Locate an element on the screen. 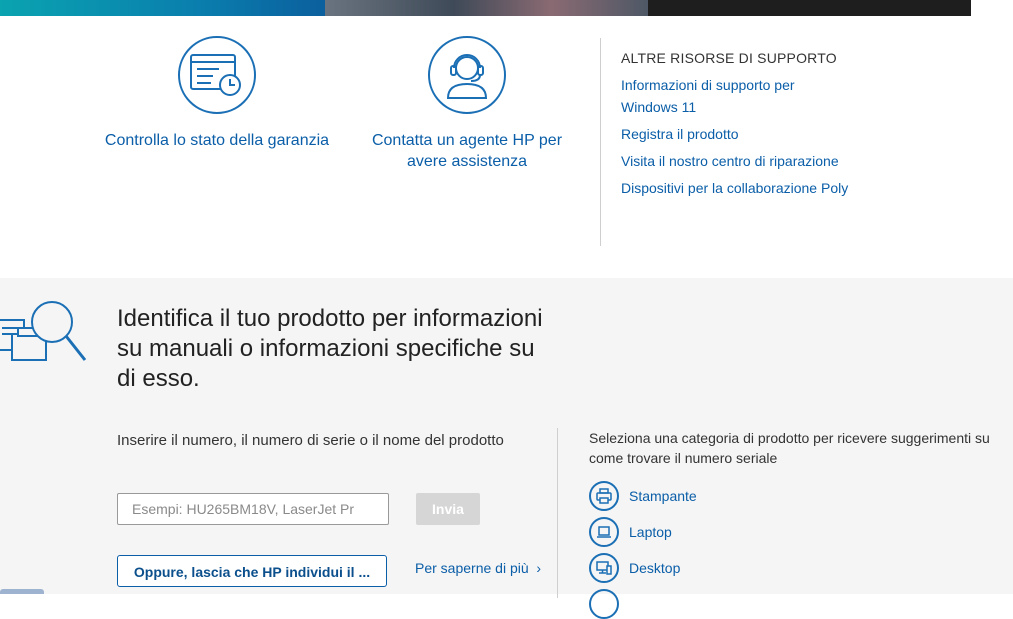  category-label: Laptop is located at coordinates (650, 532).